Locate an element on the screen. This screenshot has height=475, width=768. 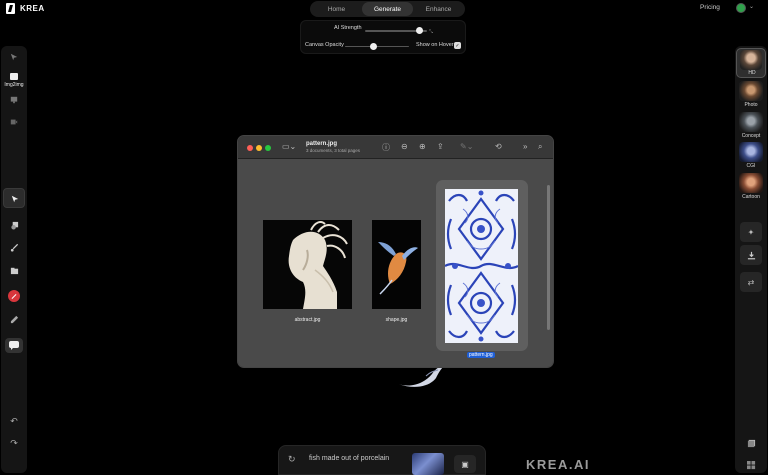
tab-enhance: Enhance is located at coordinates (438, 9).